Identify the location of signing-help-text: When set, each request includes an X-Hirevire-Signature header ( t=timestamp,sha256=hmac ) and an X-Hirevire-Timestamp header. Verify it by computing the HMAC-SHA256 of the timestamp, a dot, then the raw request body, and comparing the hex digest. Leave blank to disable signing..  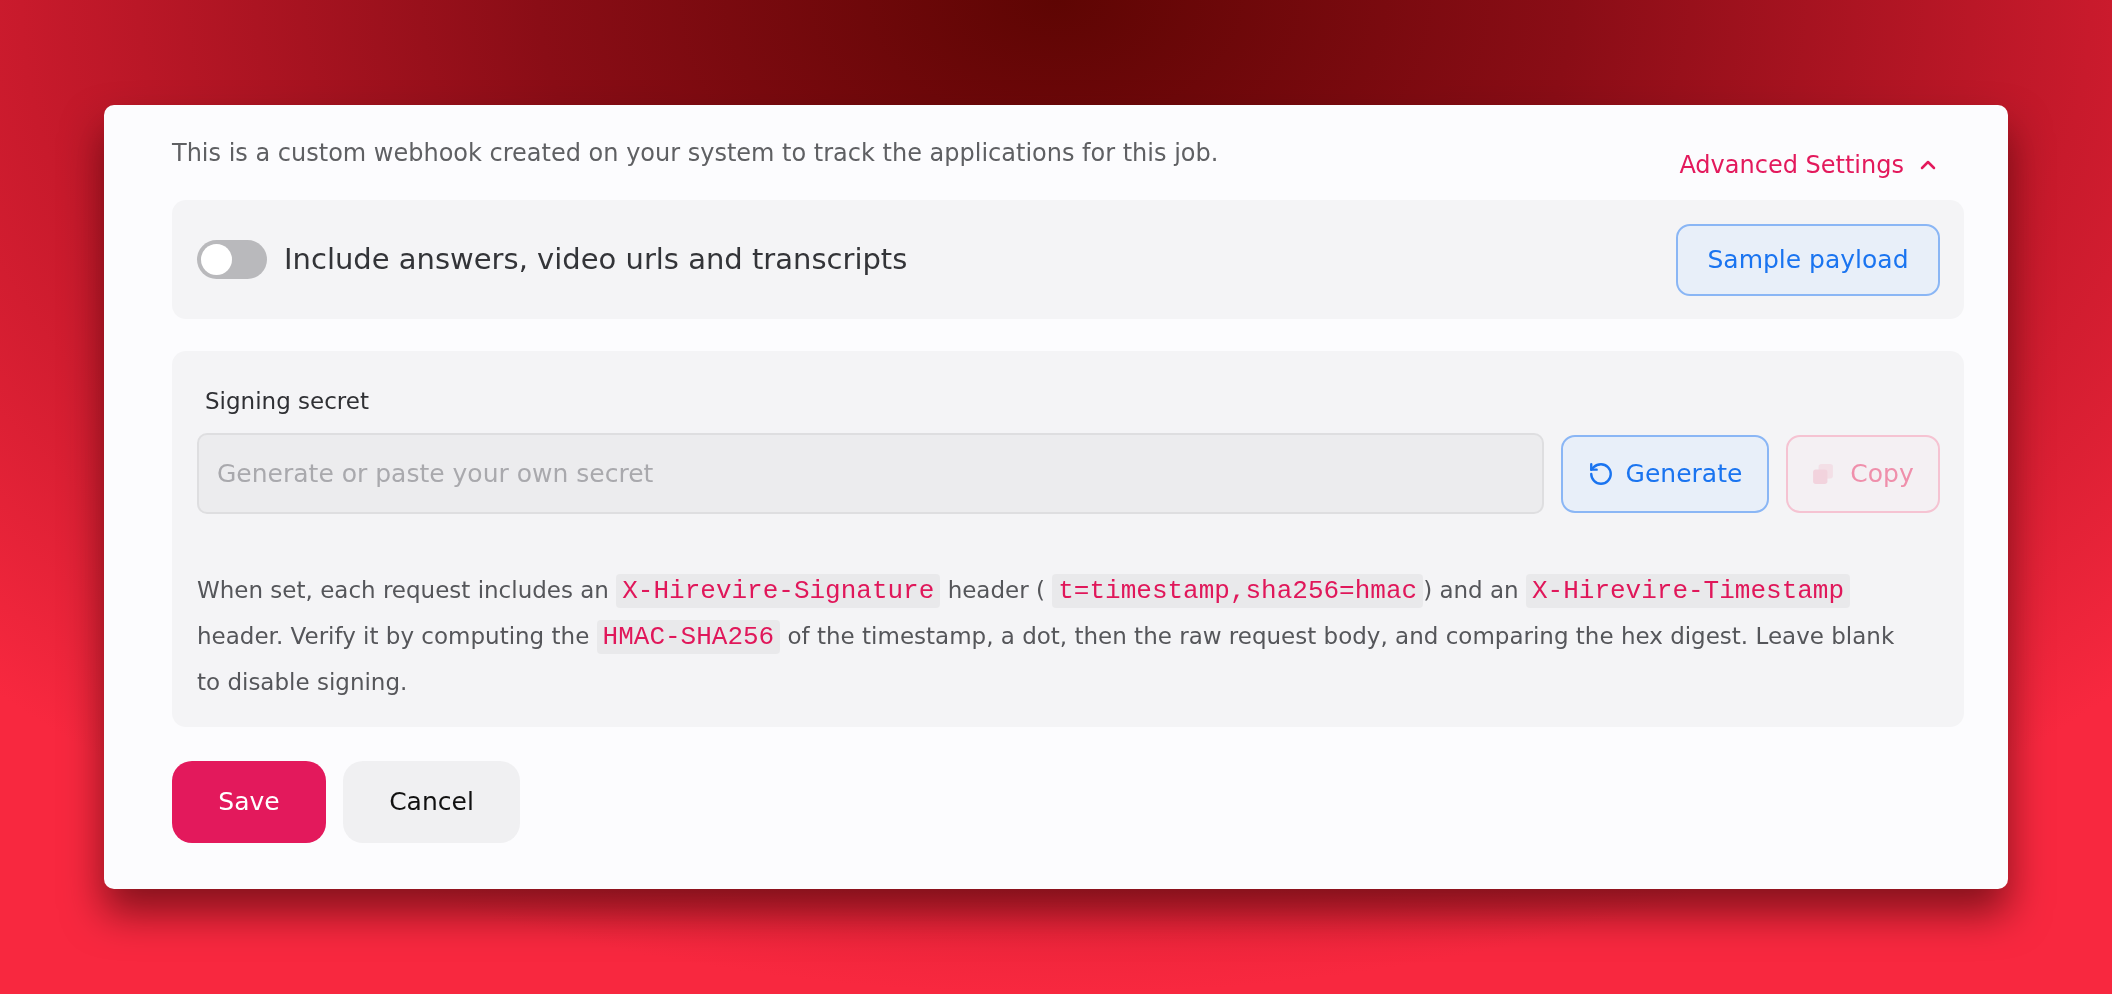
(1046, 635).